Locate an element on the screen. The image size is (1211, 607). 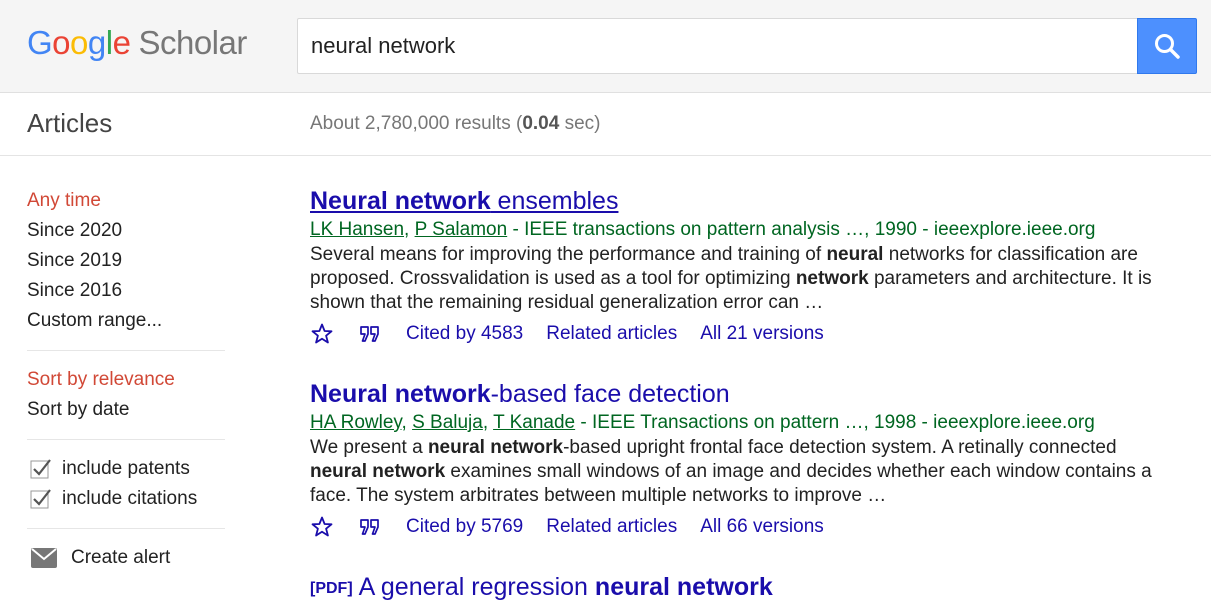
envelope-icon is located at coordinates (44, 558).